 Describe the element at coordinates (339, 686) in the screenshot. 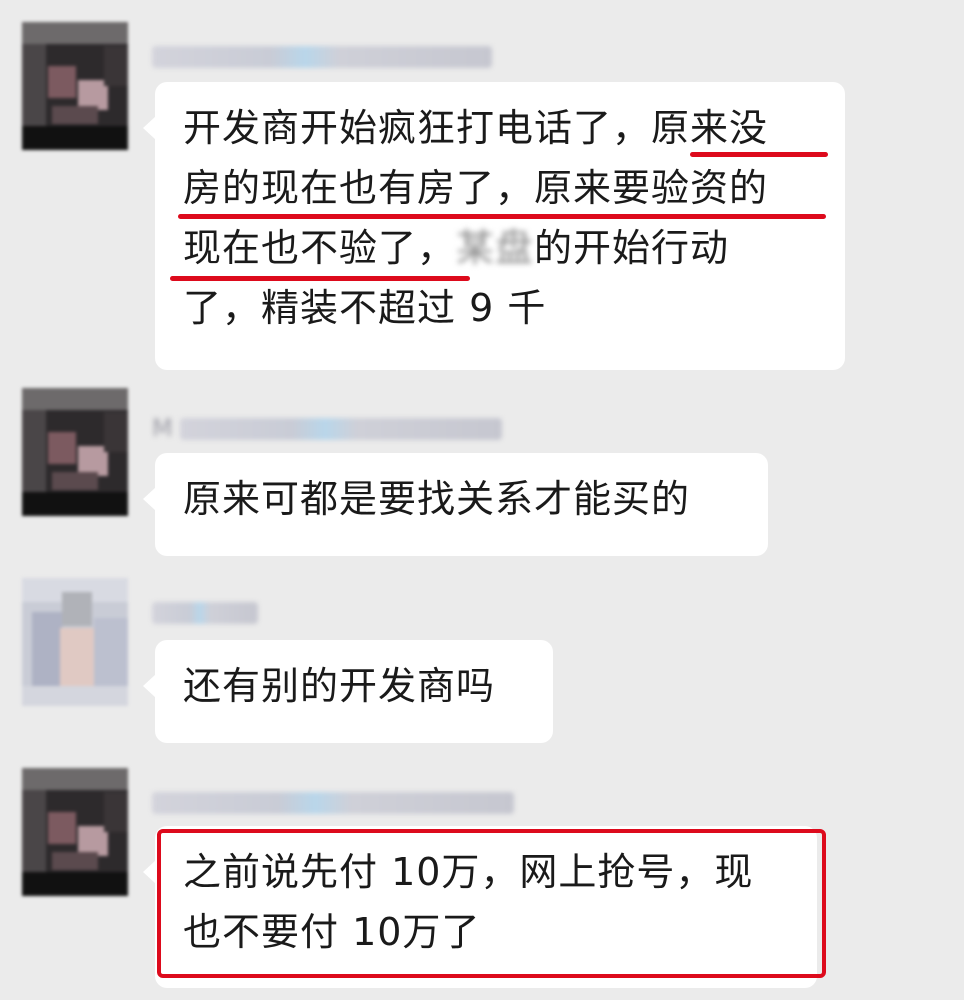

I see `message-line: 还有别的开发商吗` at that location.